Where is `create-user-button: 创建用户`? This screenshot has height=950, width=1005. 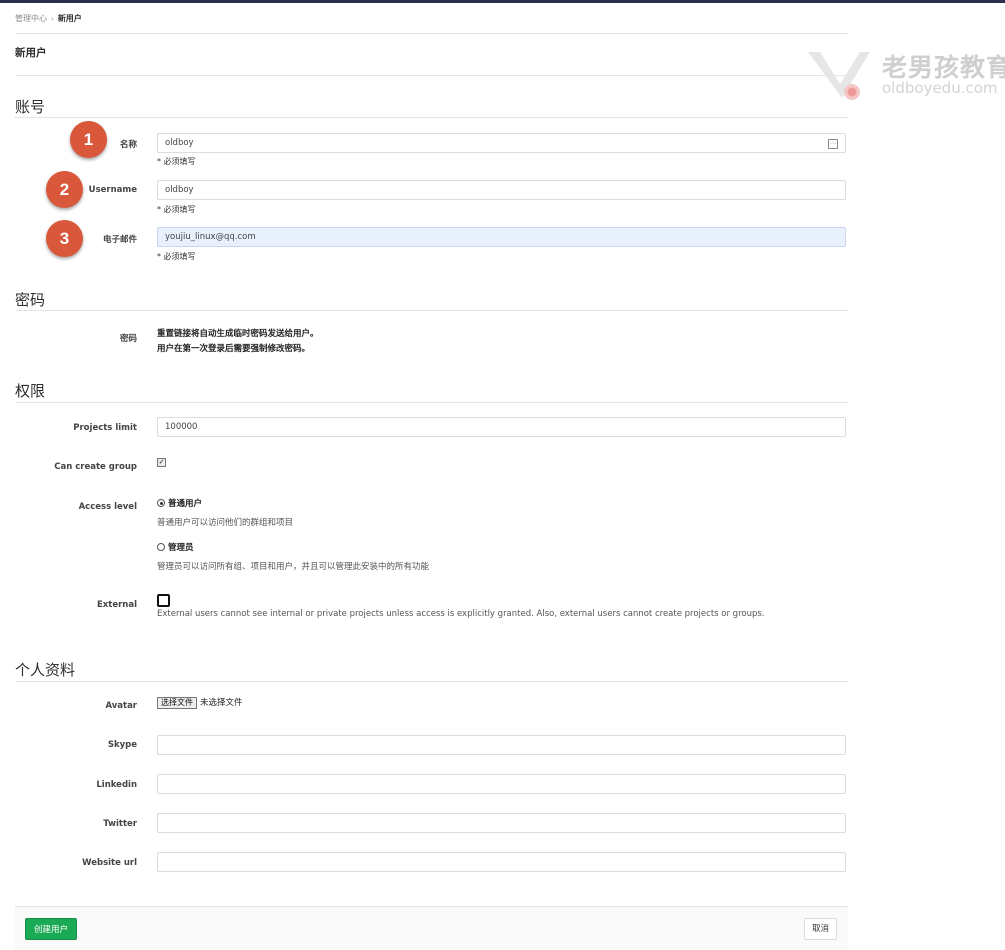 create-user-button: 创建用户 is located at coordinates (51, 929).